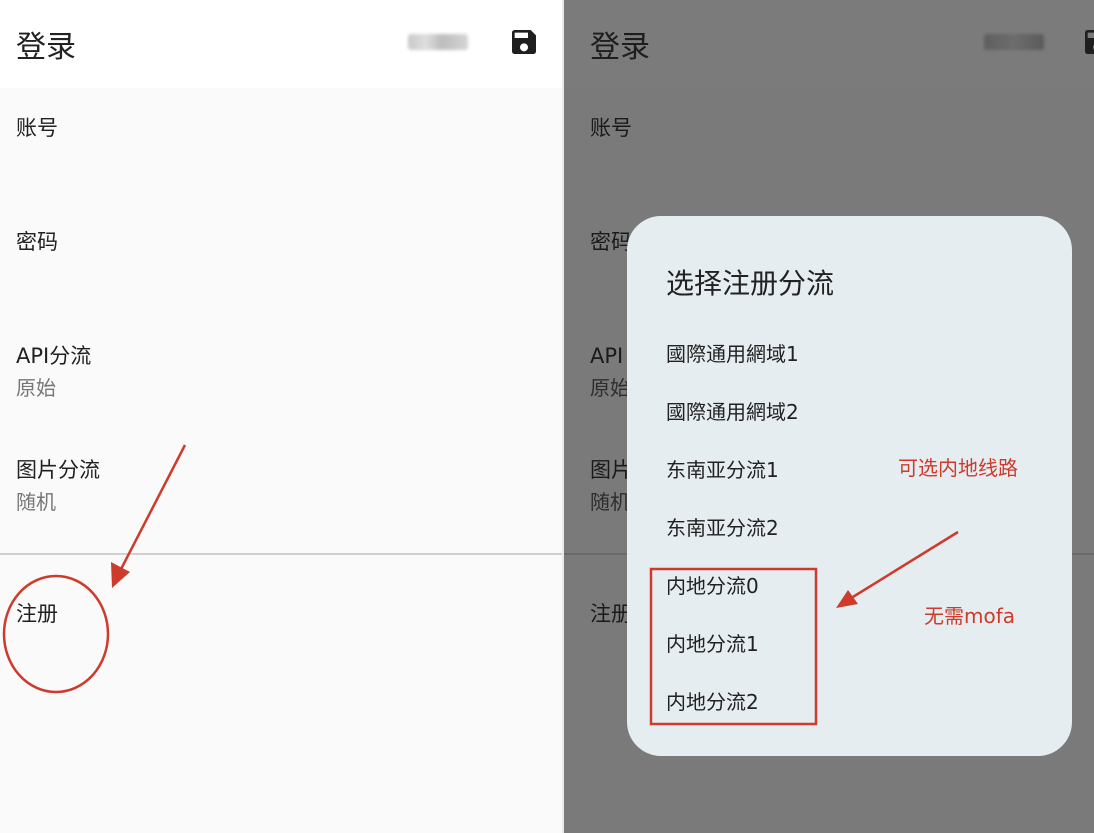 This screenshot has width=1094, height=833. I want to click on route-option: 國際通用網域2, so click(732, 412).